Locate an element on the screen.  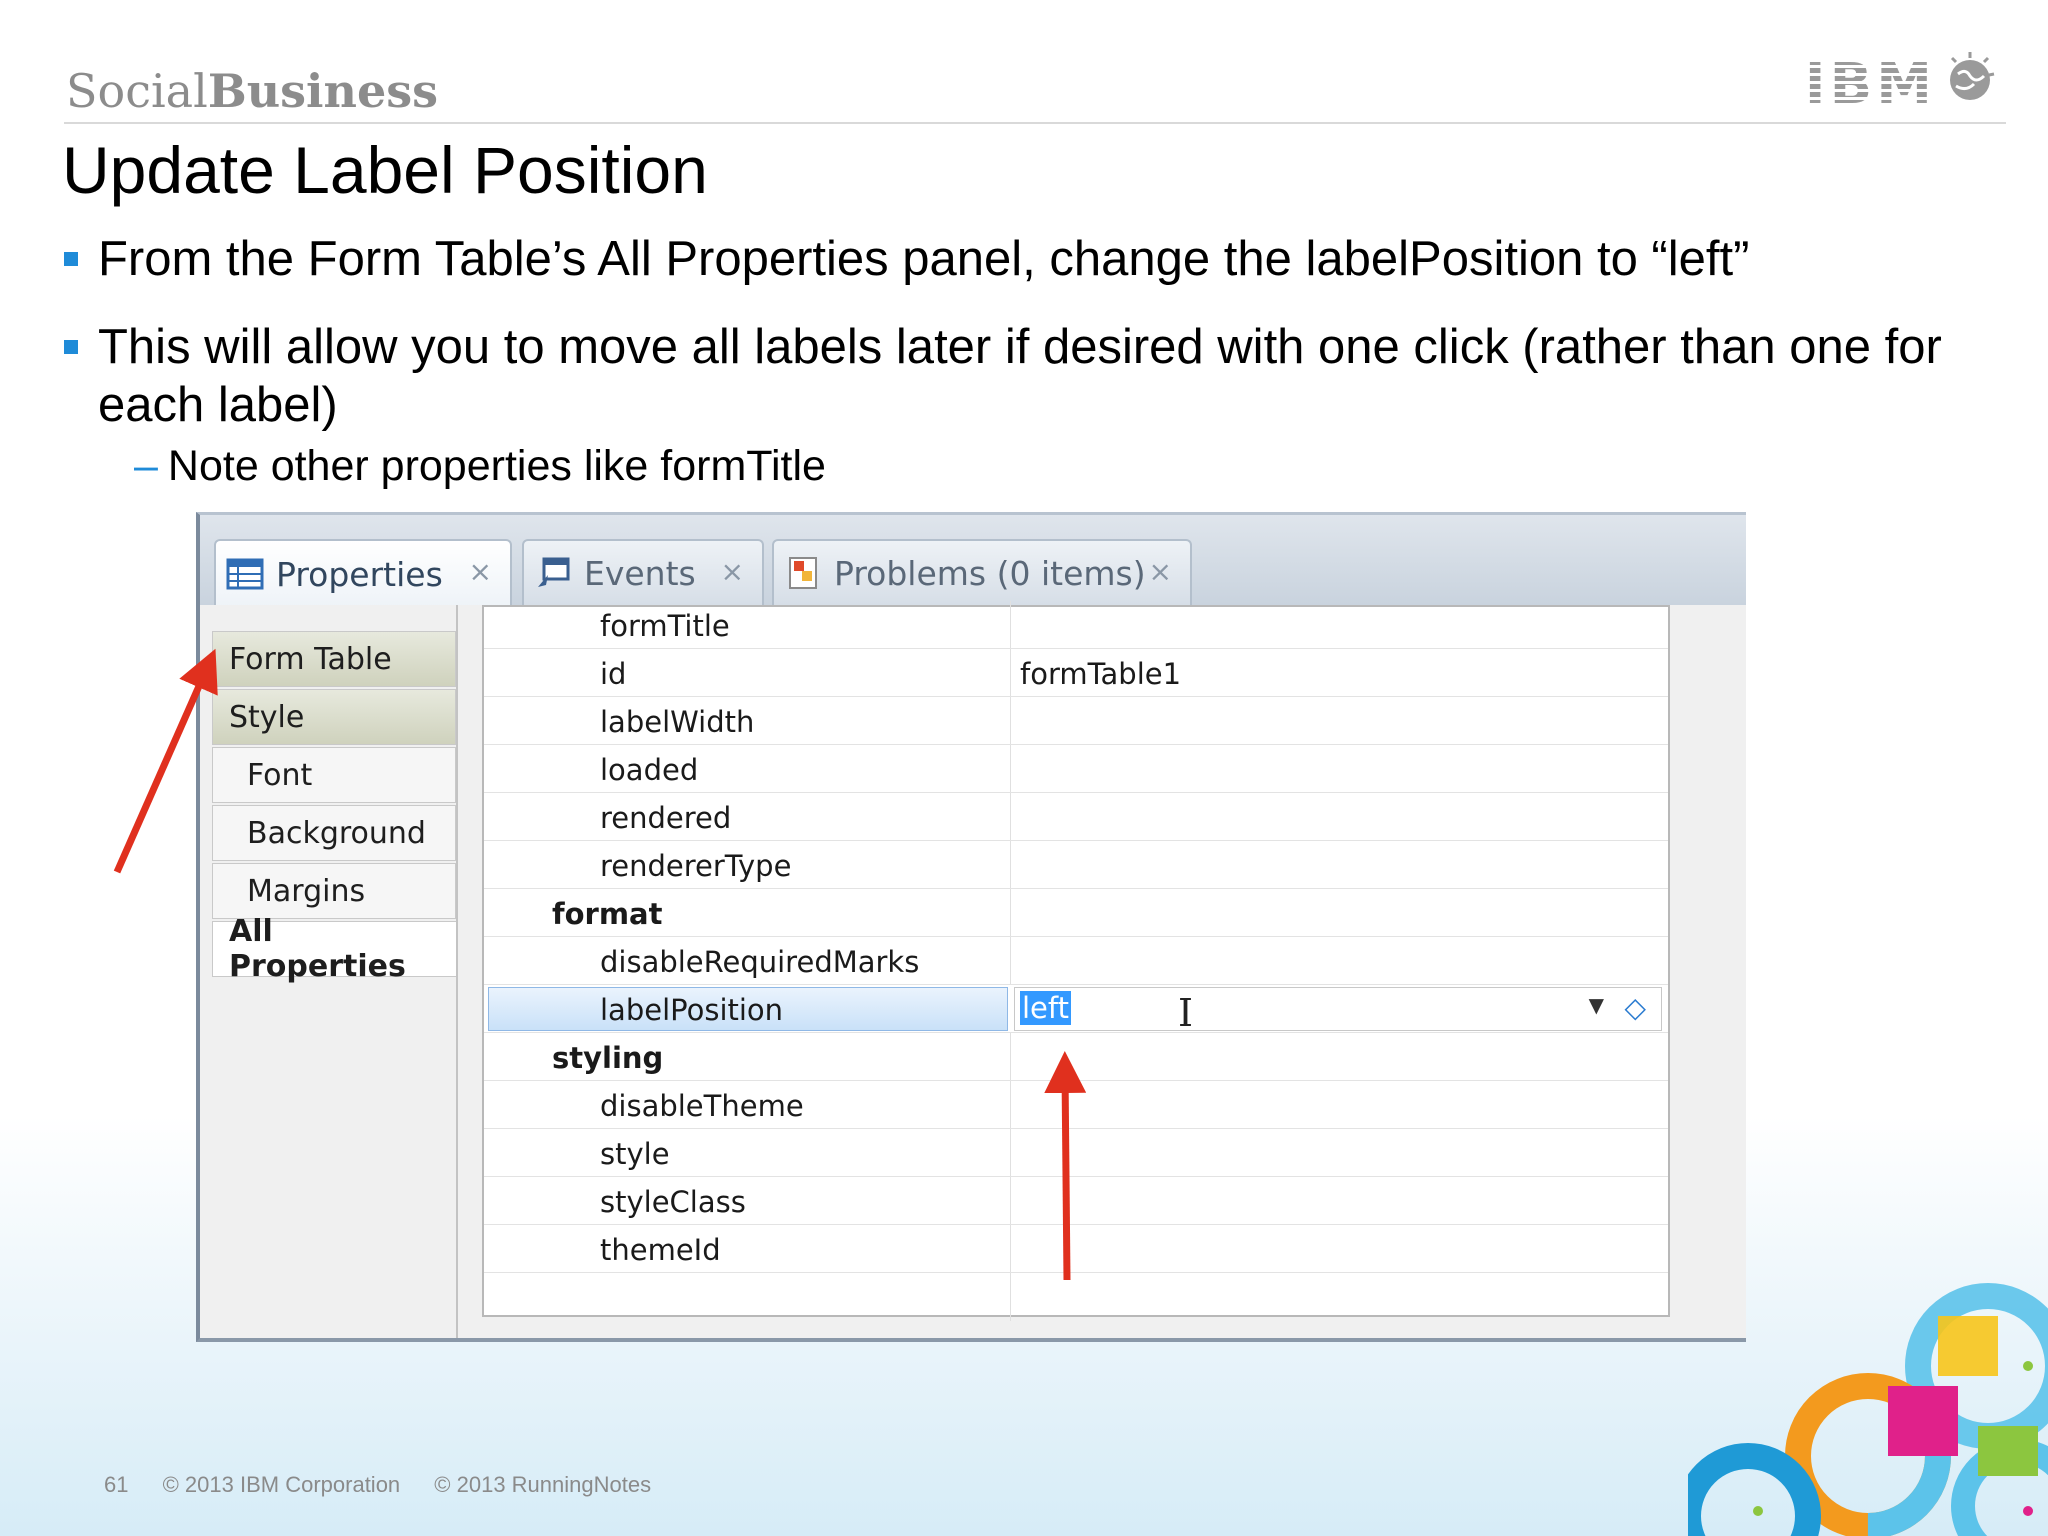
sidebar-item-form-table: Form Table is located at coordinates (334, 659).